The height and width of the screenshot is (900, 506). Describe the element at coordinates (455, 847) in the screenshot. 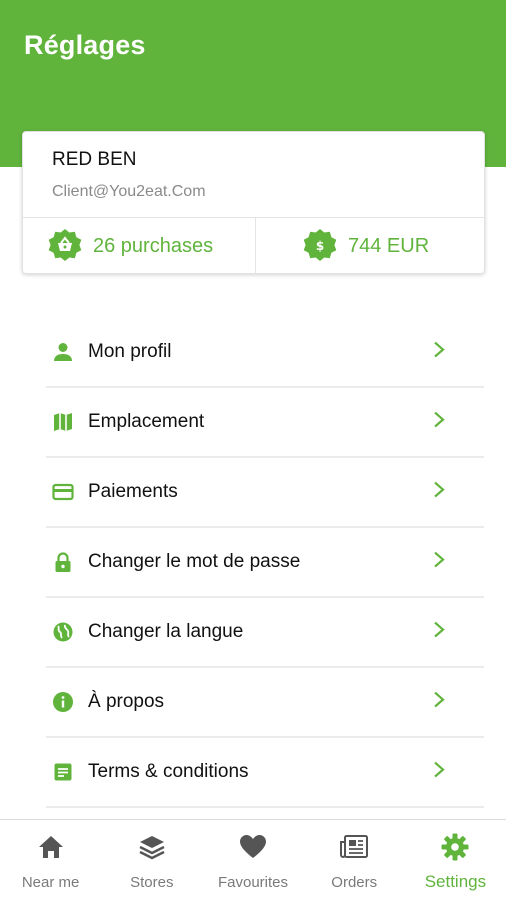

I see `gear-icon` at that location.